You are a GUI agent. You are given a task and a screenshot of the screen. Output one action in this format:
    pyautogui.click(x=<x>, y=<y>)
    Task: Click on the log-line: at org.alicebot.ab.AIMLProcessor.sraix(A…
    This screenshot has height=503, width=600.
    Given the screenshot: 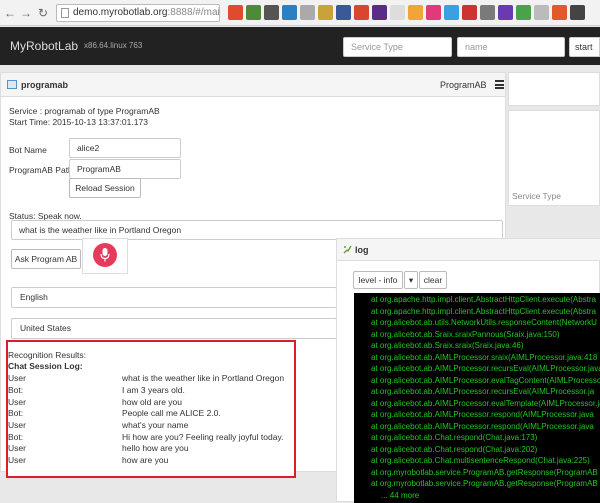 What is the action you would take?
    pyautogui.click(x=484, y=357)
    